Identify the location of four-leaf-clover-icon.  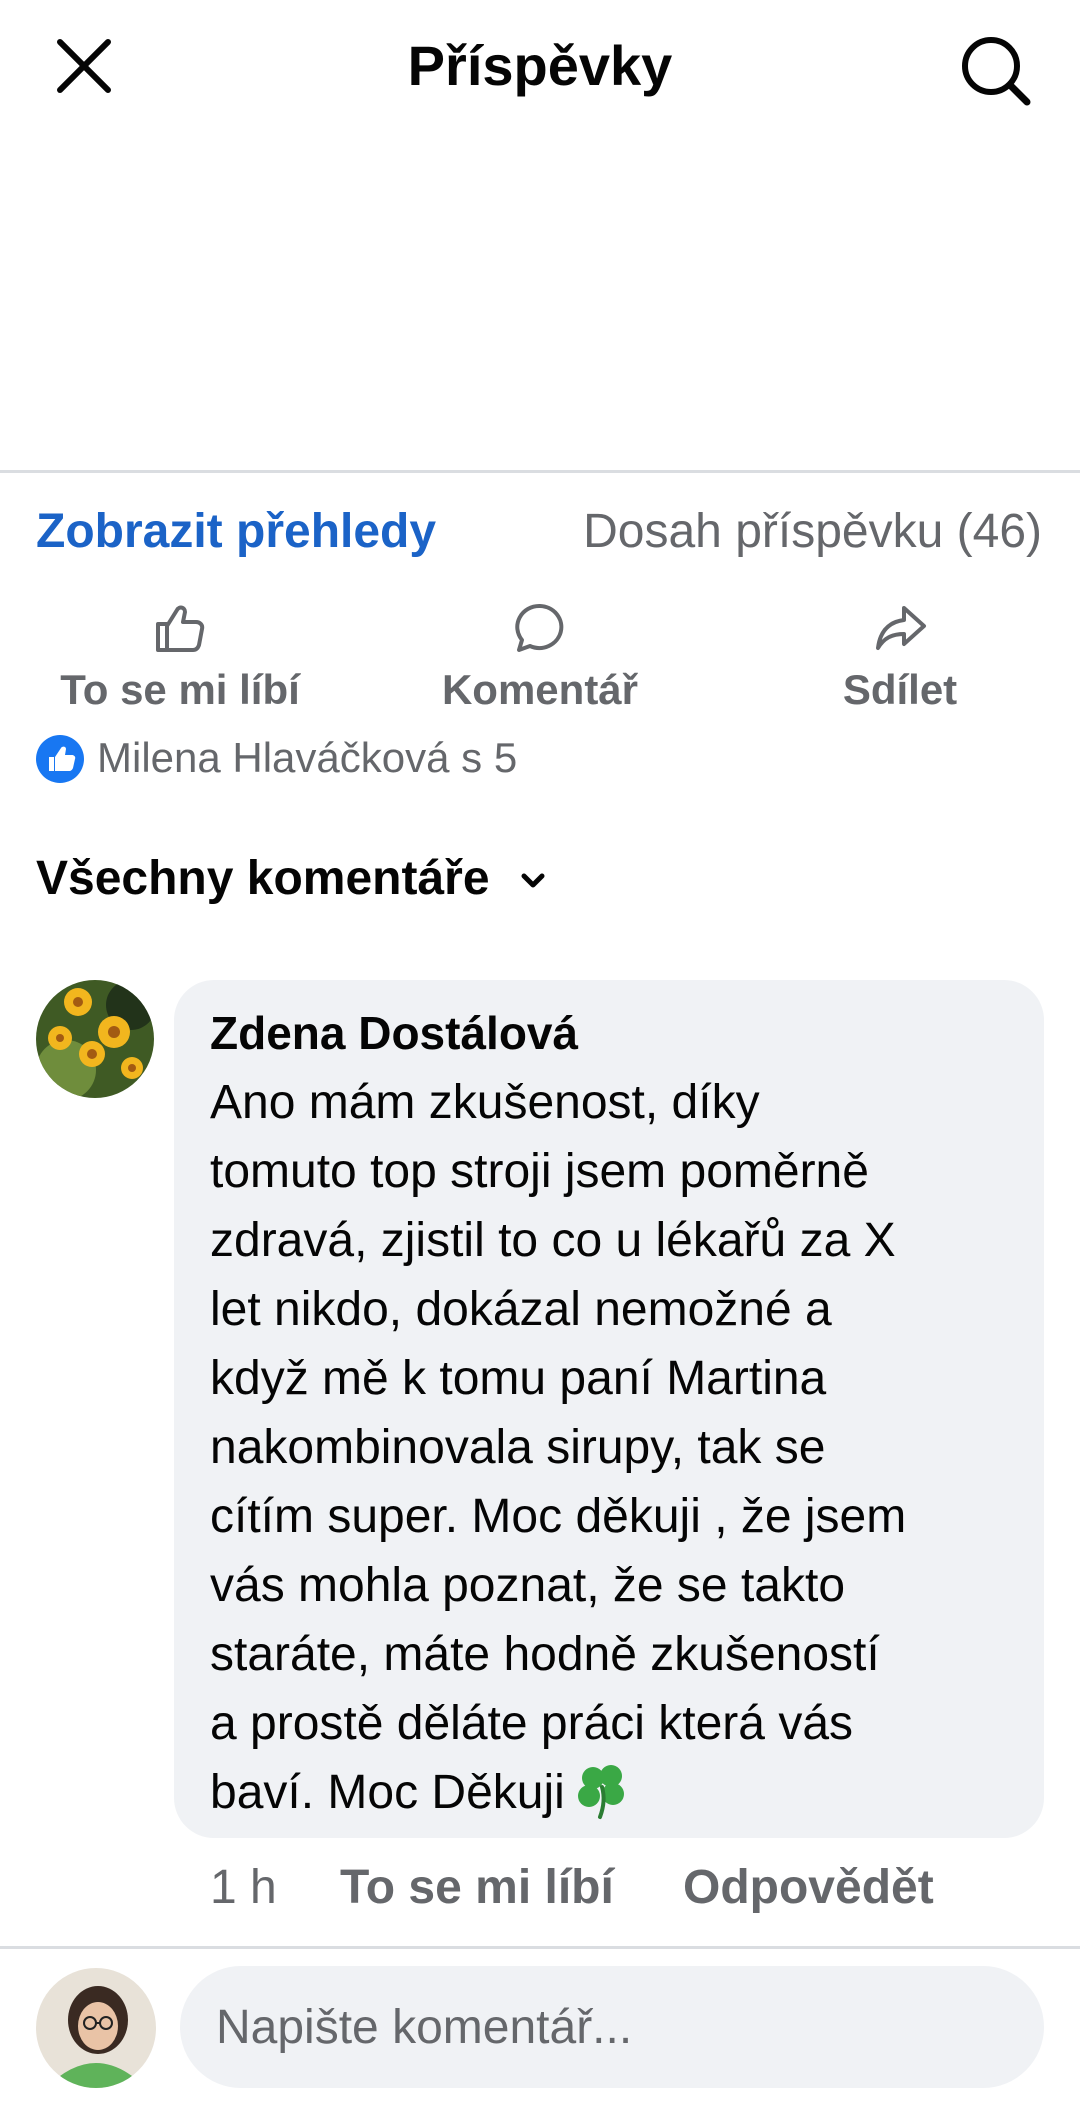
(600, 1792).